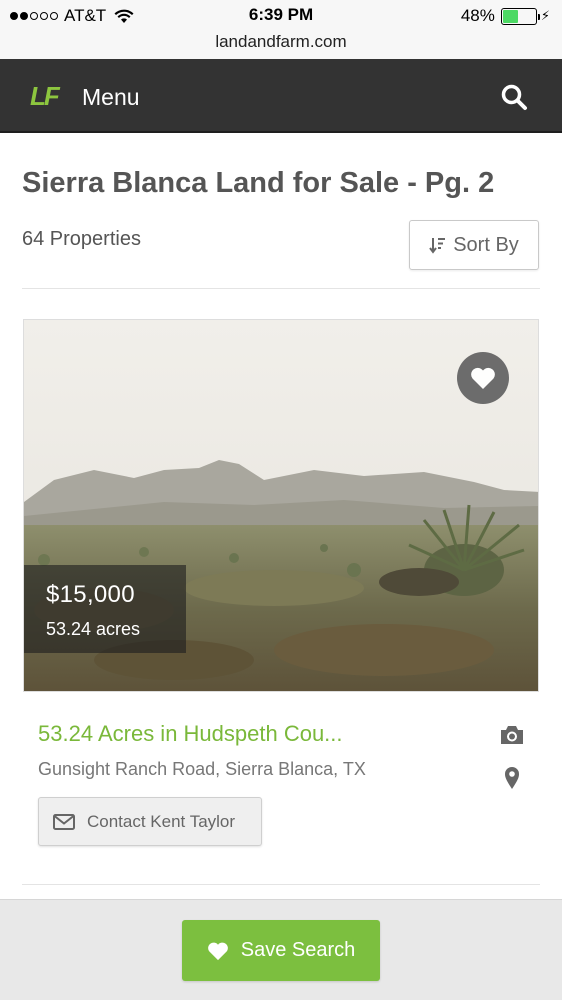 This screenshot has height=1000, width=562. What do you see at coordinates (258, 183) in the screenshot?
I see `page-title: Sierra Blanca Land for Sale - Pg. 2` at bounding box center [258, 183].